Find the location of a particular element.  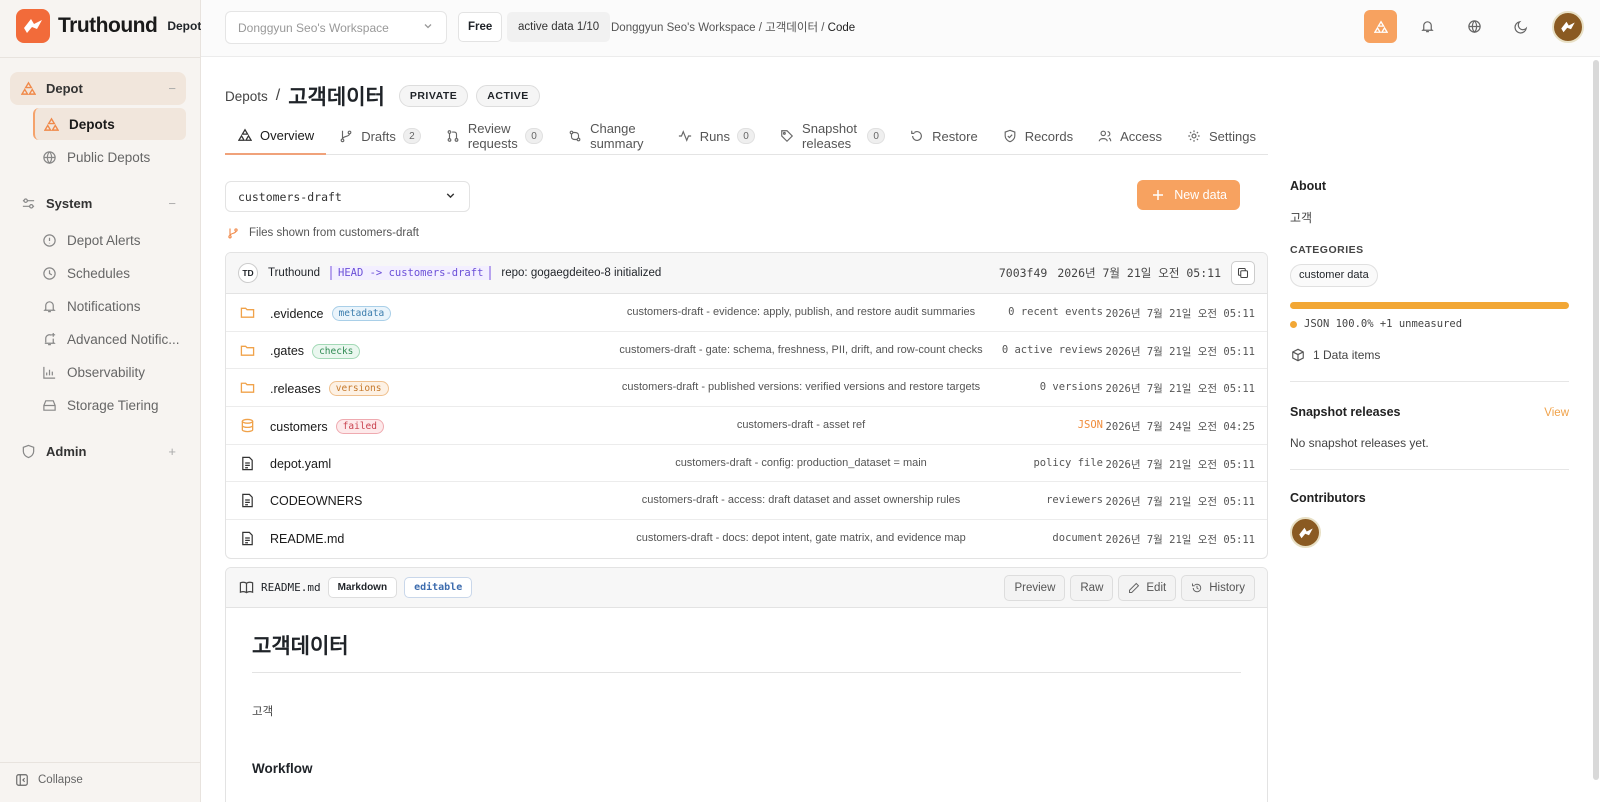

file-name: CODEOWNERS is located at coordinates (316, 501).